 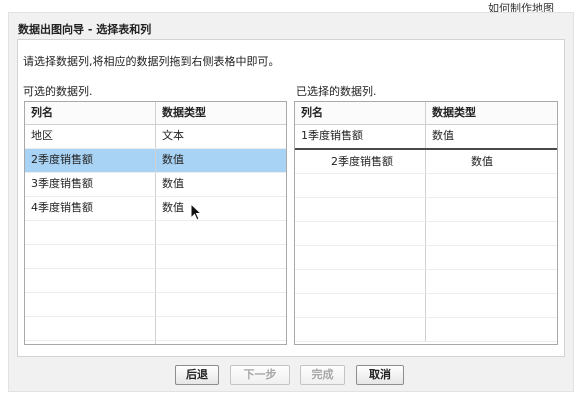 I want to click on row-name-cell: 1季度销售额, so click(x=360, y=136).